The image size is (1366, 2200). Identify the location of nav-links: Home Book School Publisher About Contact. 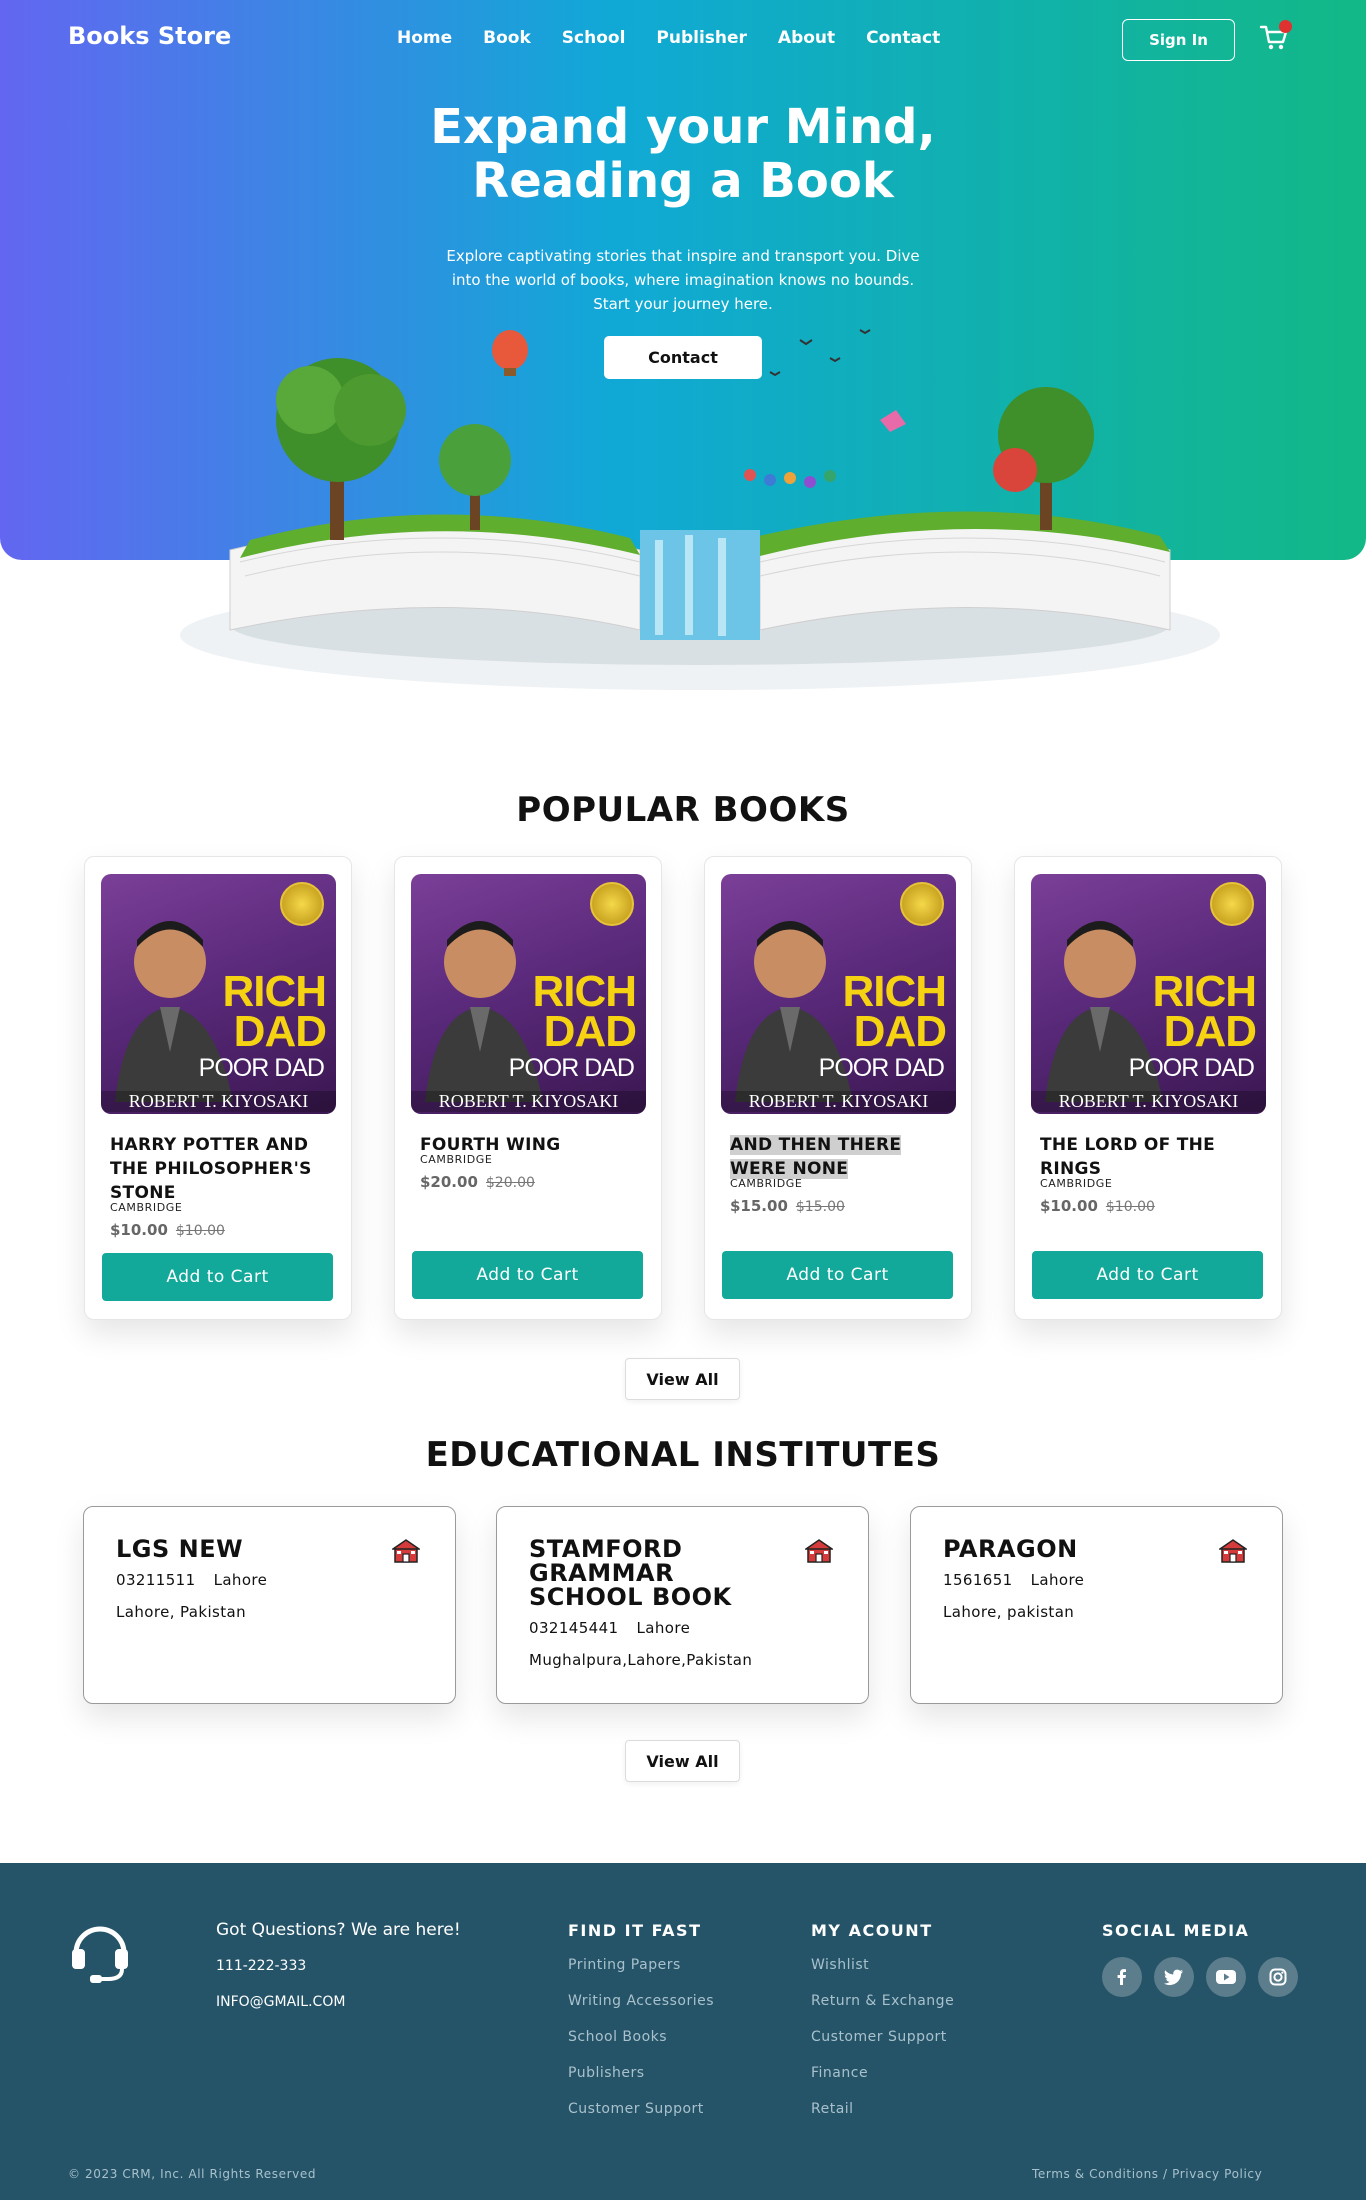
(668, 38).